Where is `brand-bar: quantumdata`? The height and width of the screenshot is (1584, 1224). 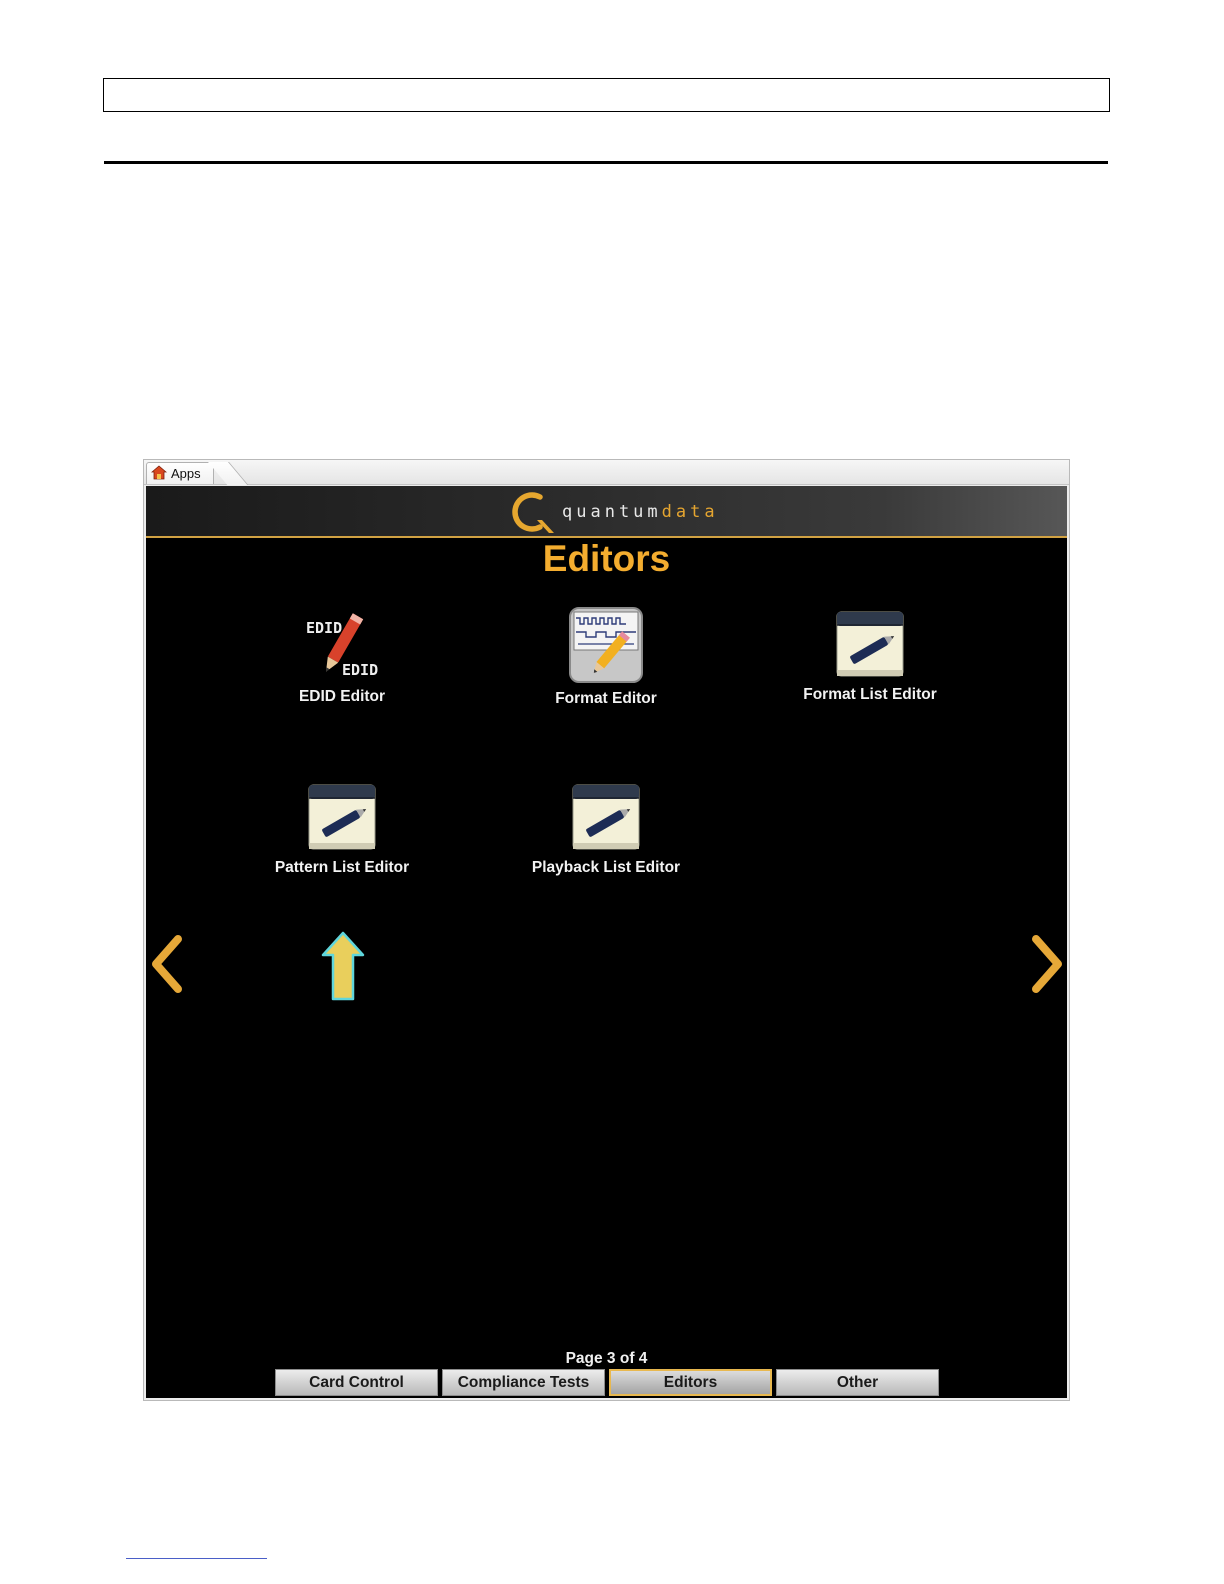 brand-bar: quantumdata is located at coordinates (606, 512).